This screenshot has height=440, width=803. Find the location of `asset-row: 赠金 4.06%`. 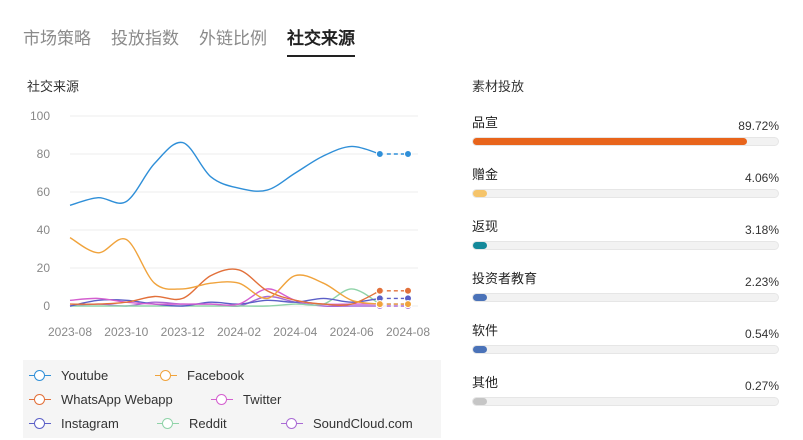

asset-row: 赠金 4.06% is located at coordinates (627, 190).